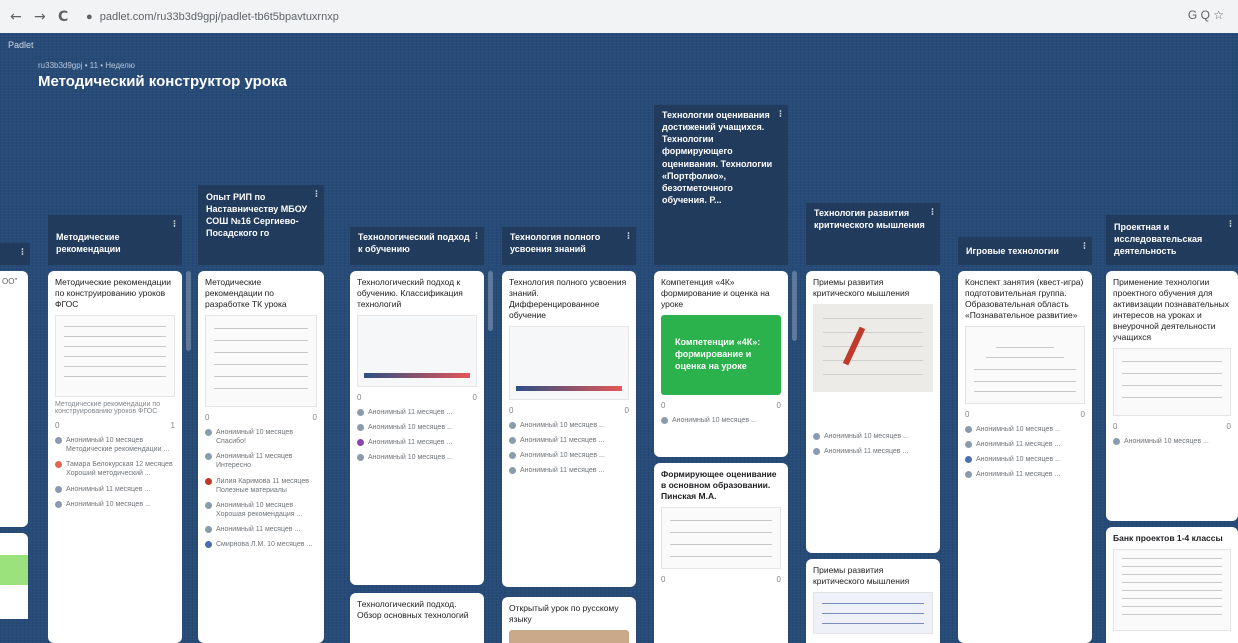 The width and height of the screenshot is (1238, 643). I want to click on column-header: Методические рекомендации ⁝, so click(115, 240).